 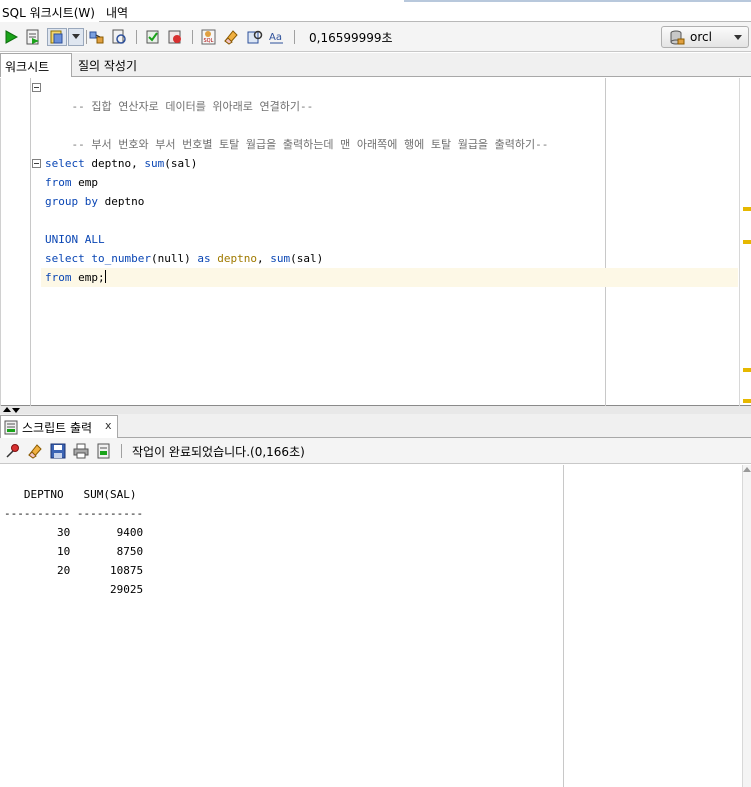 I want to click on scroll-up-icon, so click(x=747, y=470).